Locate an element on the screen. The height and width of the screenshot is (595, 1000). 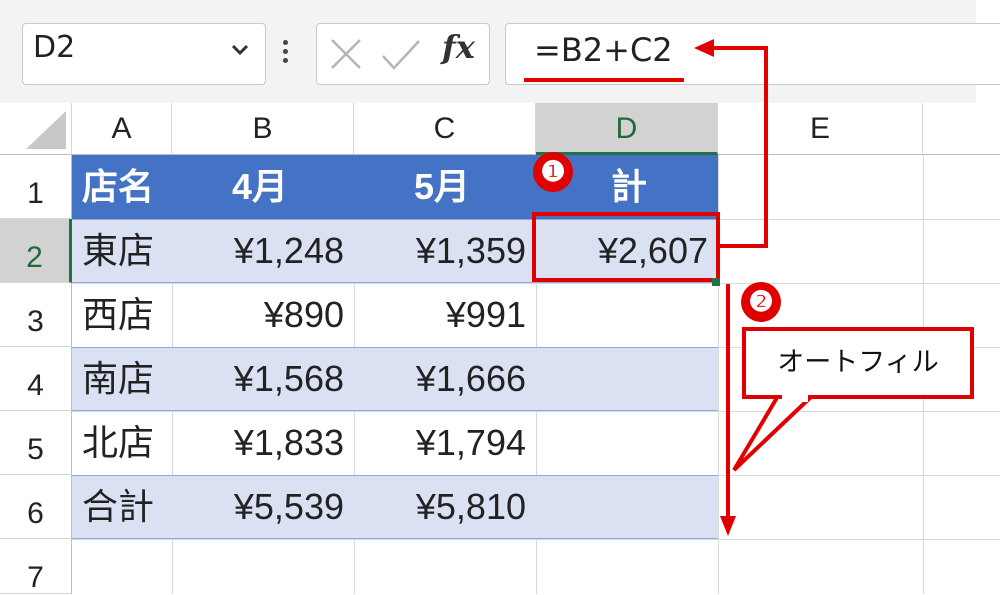
formula-arrowhead is located at coordinates (704, 48).